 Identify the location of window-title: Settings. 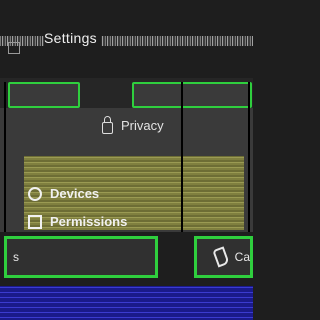
(72, 38).